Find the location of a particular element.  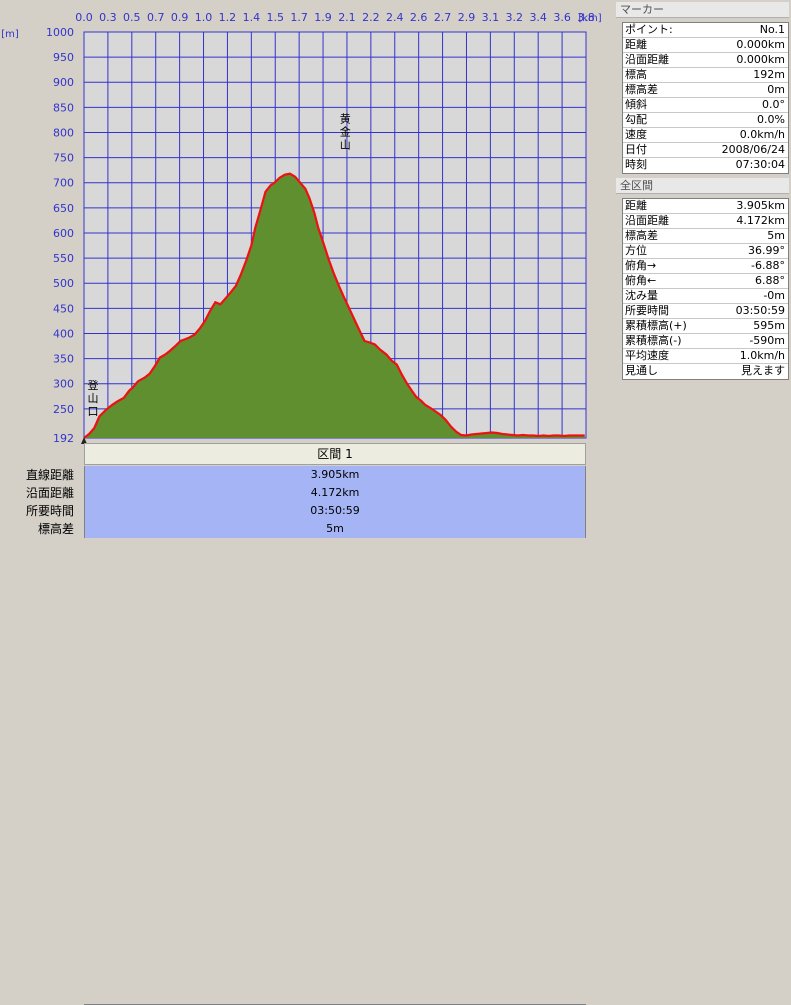

section-panel-title: 全区間 is located at coordinates (702, 186).